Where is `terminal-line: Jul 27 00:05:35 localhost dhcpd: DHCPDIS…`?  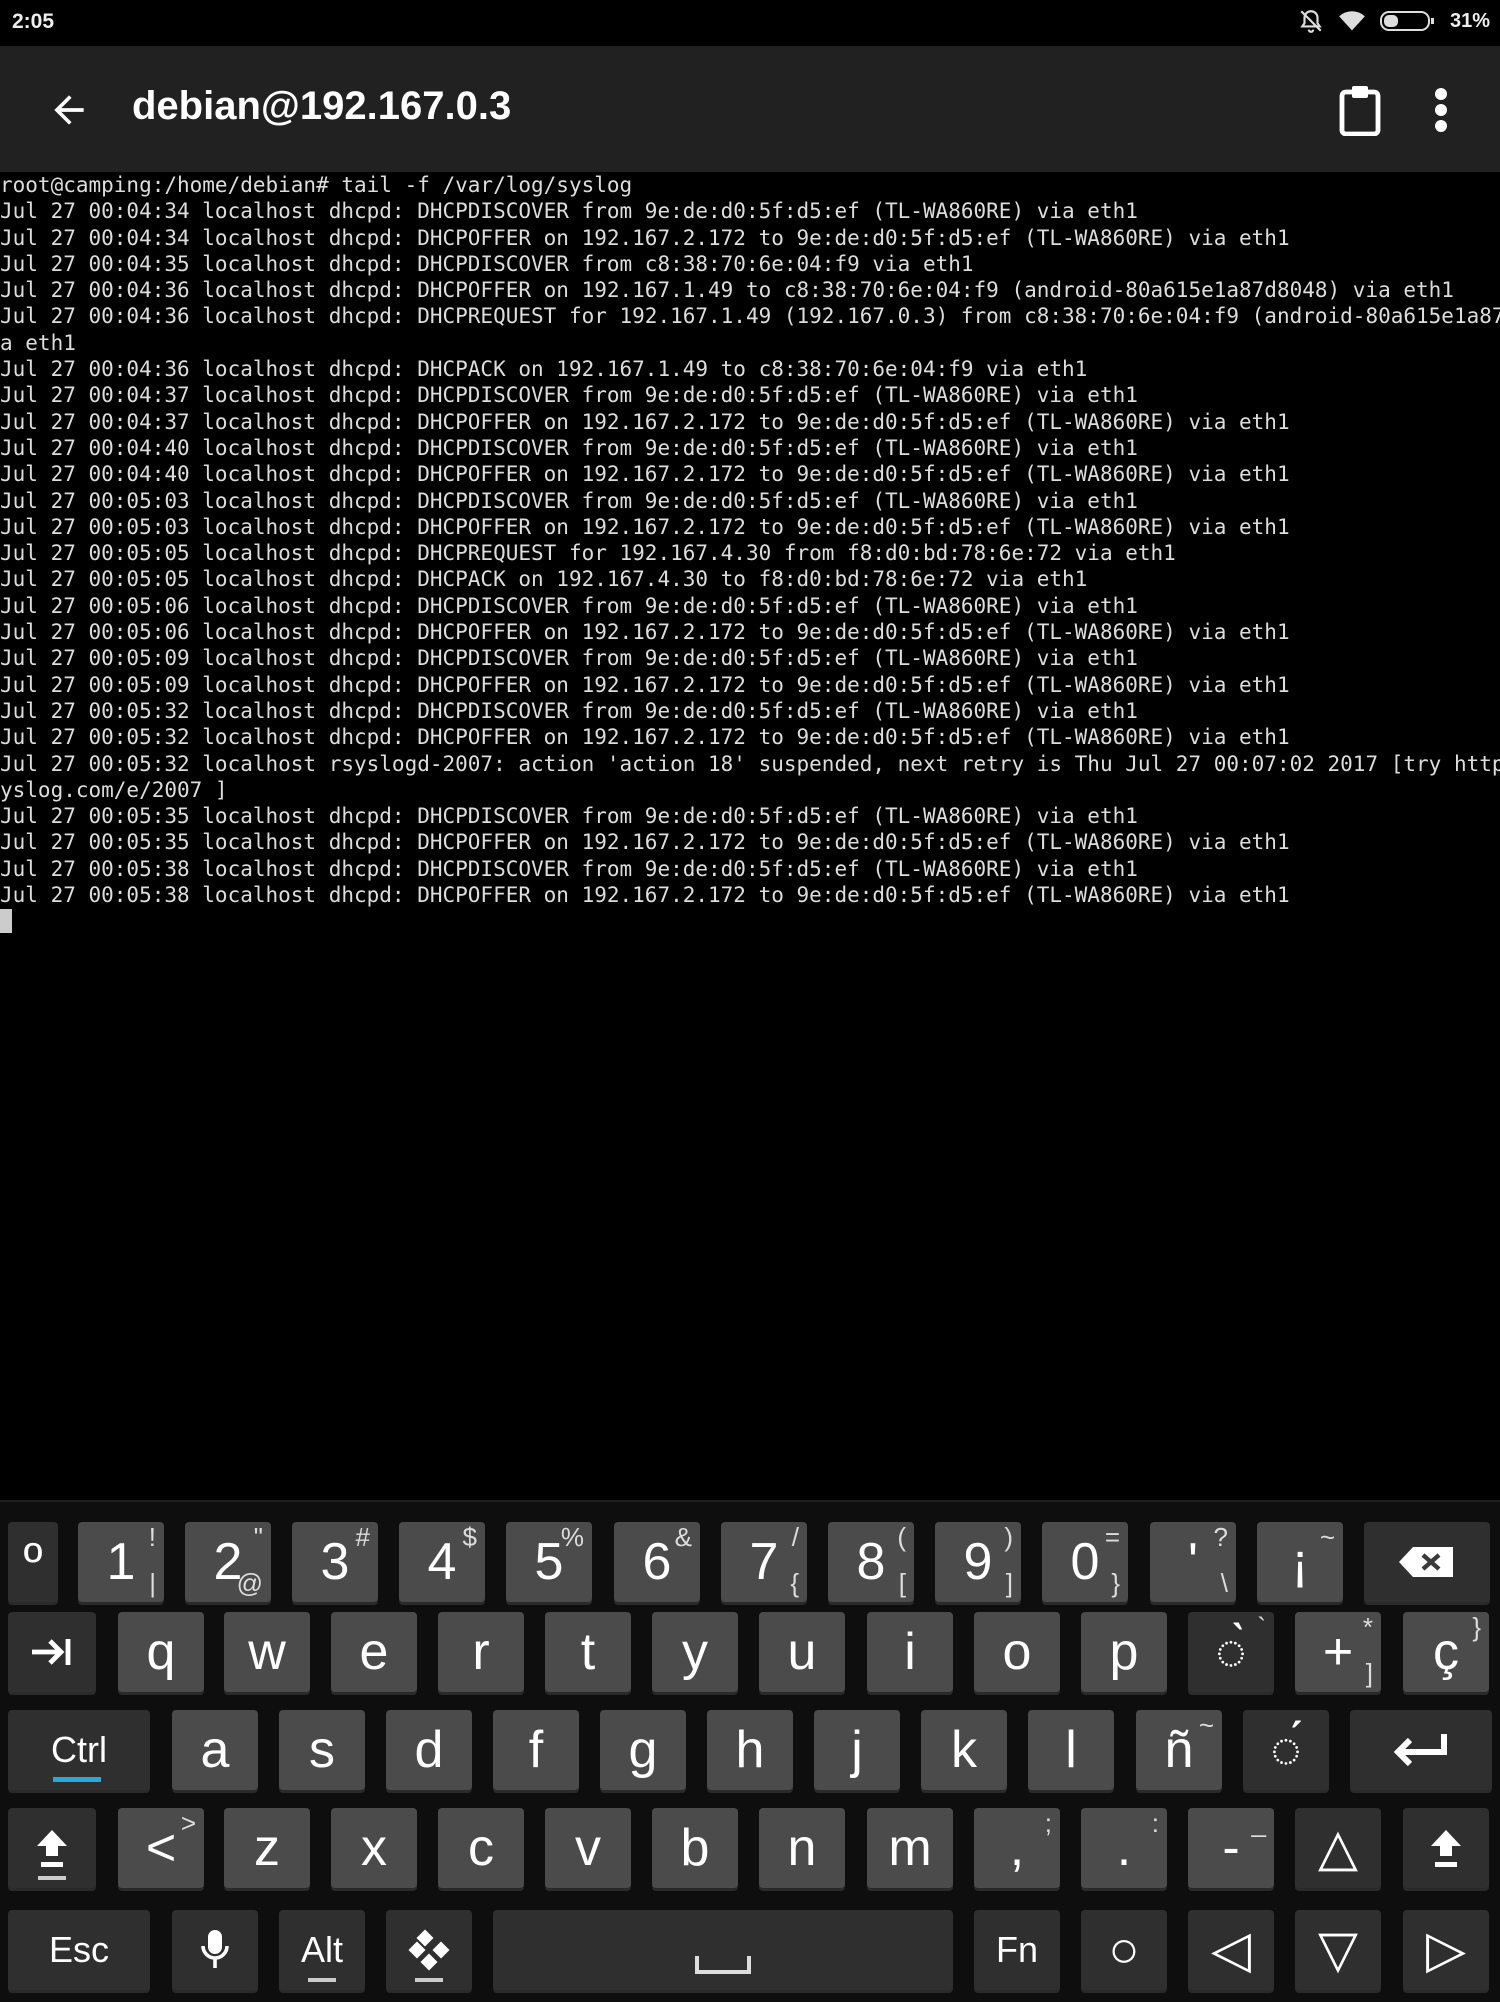 terminal-line: Jul 27 00:05:35 localhost dhcpd: DHCPDIS… is located at coordinates (569, 816).